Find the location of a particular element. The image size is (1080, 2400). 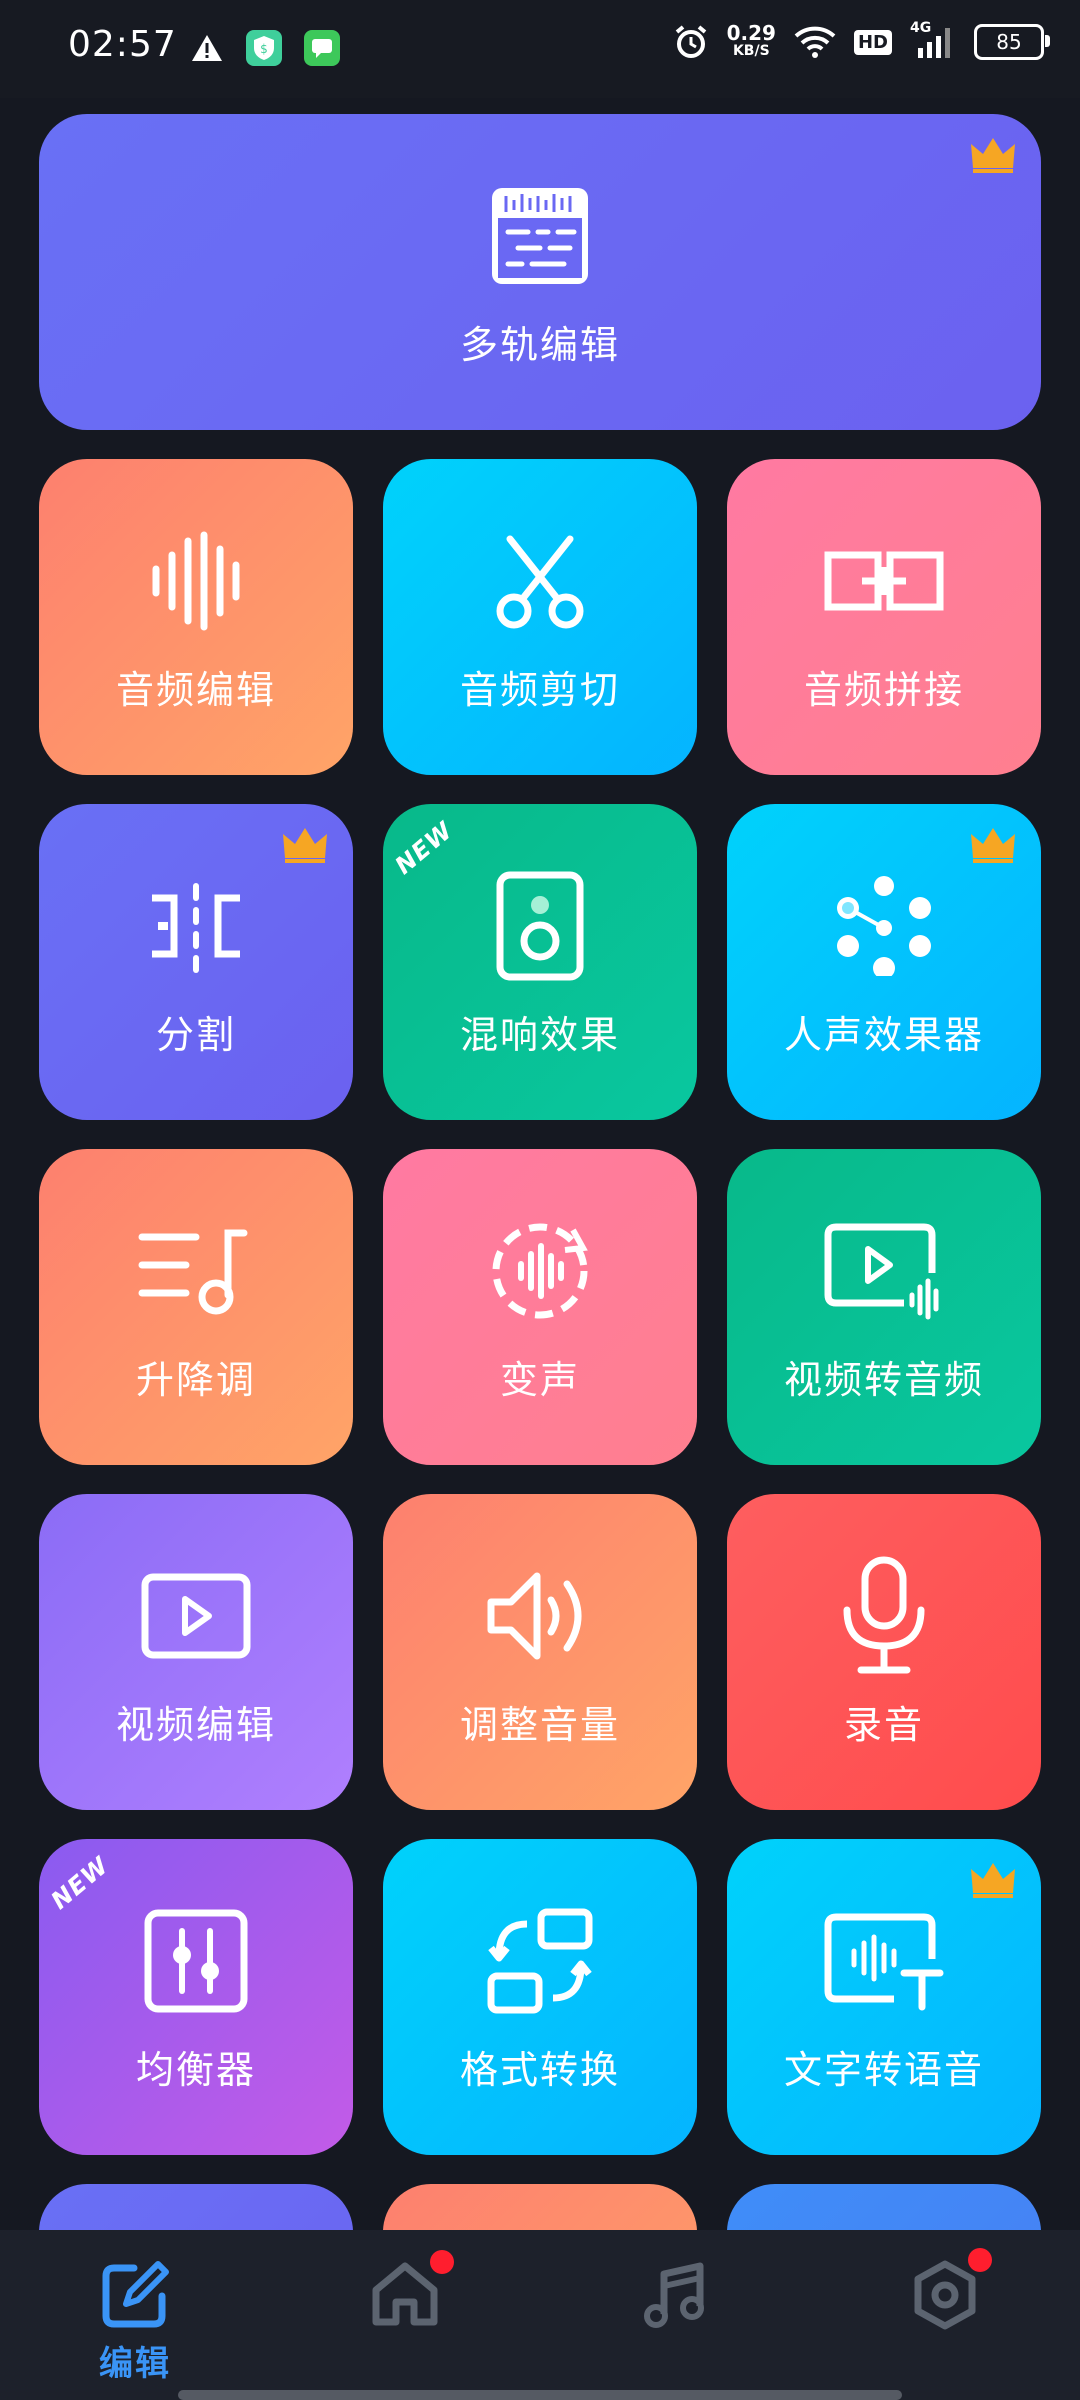

tool-label: 格式转换 is located at coordinates (539, 2069).